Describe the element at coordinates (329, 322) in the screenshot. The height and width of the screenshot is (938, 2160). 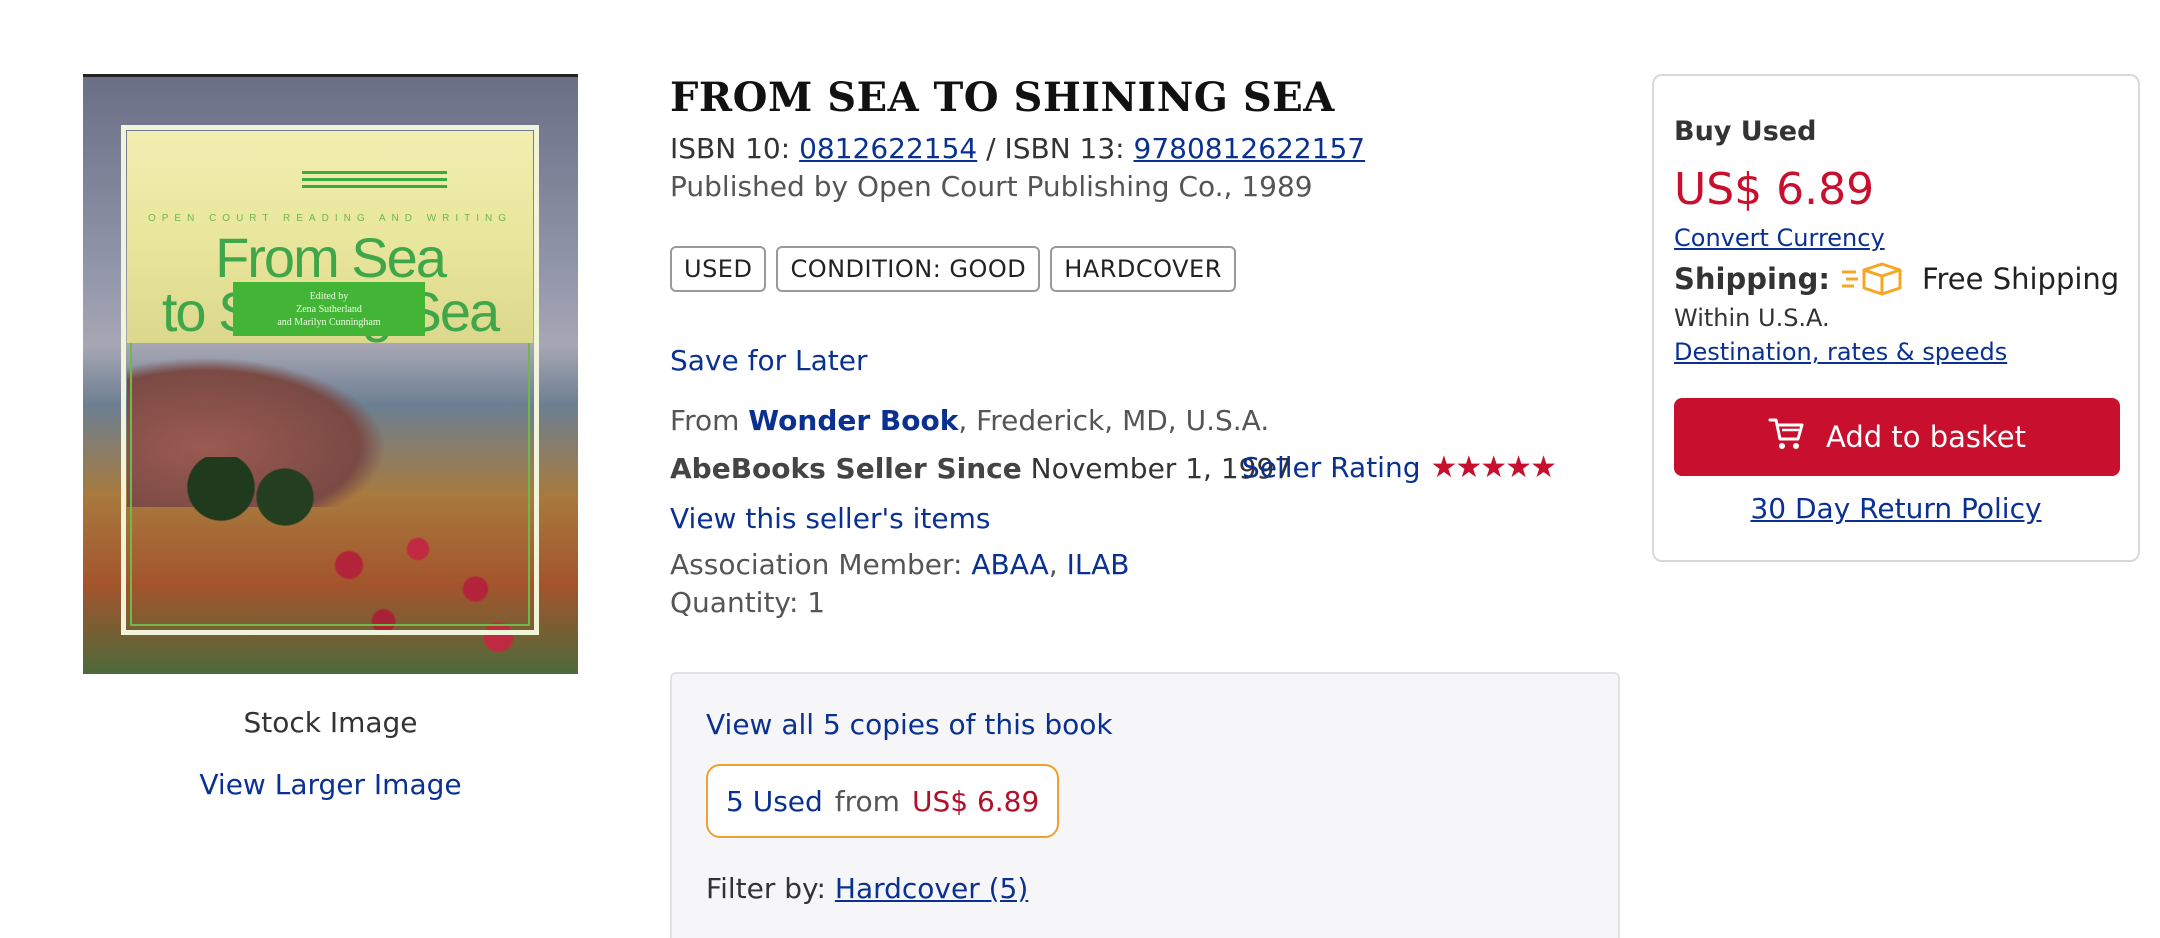
I see `cover-editors-line3: and Marilyn Cunningham` at that location.